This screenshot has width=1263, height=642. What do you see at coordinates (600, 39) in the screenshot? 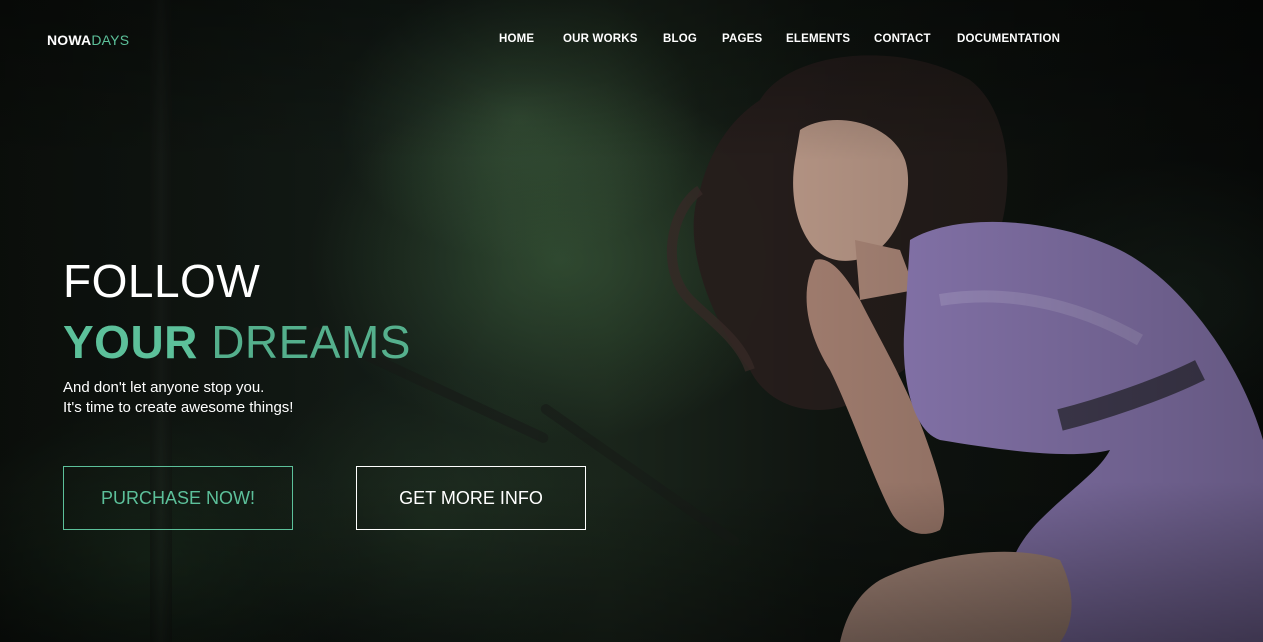
I see `nav-item-our-works: OUR WORKS` at bounding box center [600, 39].